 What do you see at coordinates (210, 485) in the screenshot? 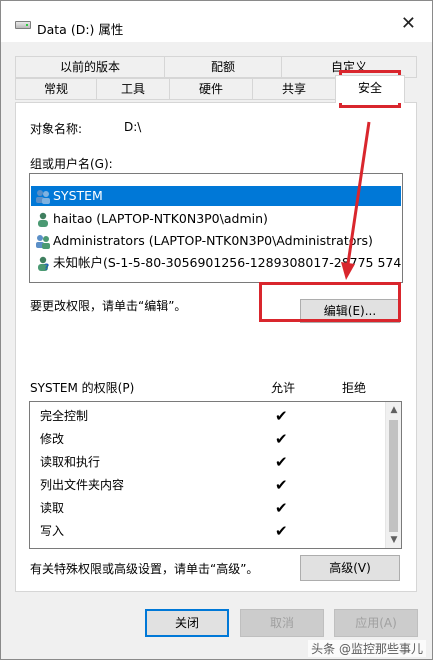
I see `permission-row: 列出文件夹内容 ✔` at bounding box center [210, 485].